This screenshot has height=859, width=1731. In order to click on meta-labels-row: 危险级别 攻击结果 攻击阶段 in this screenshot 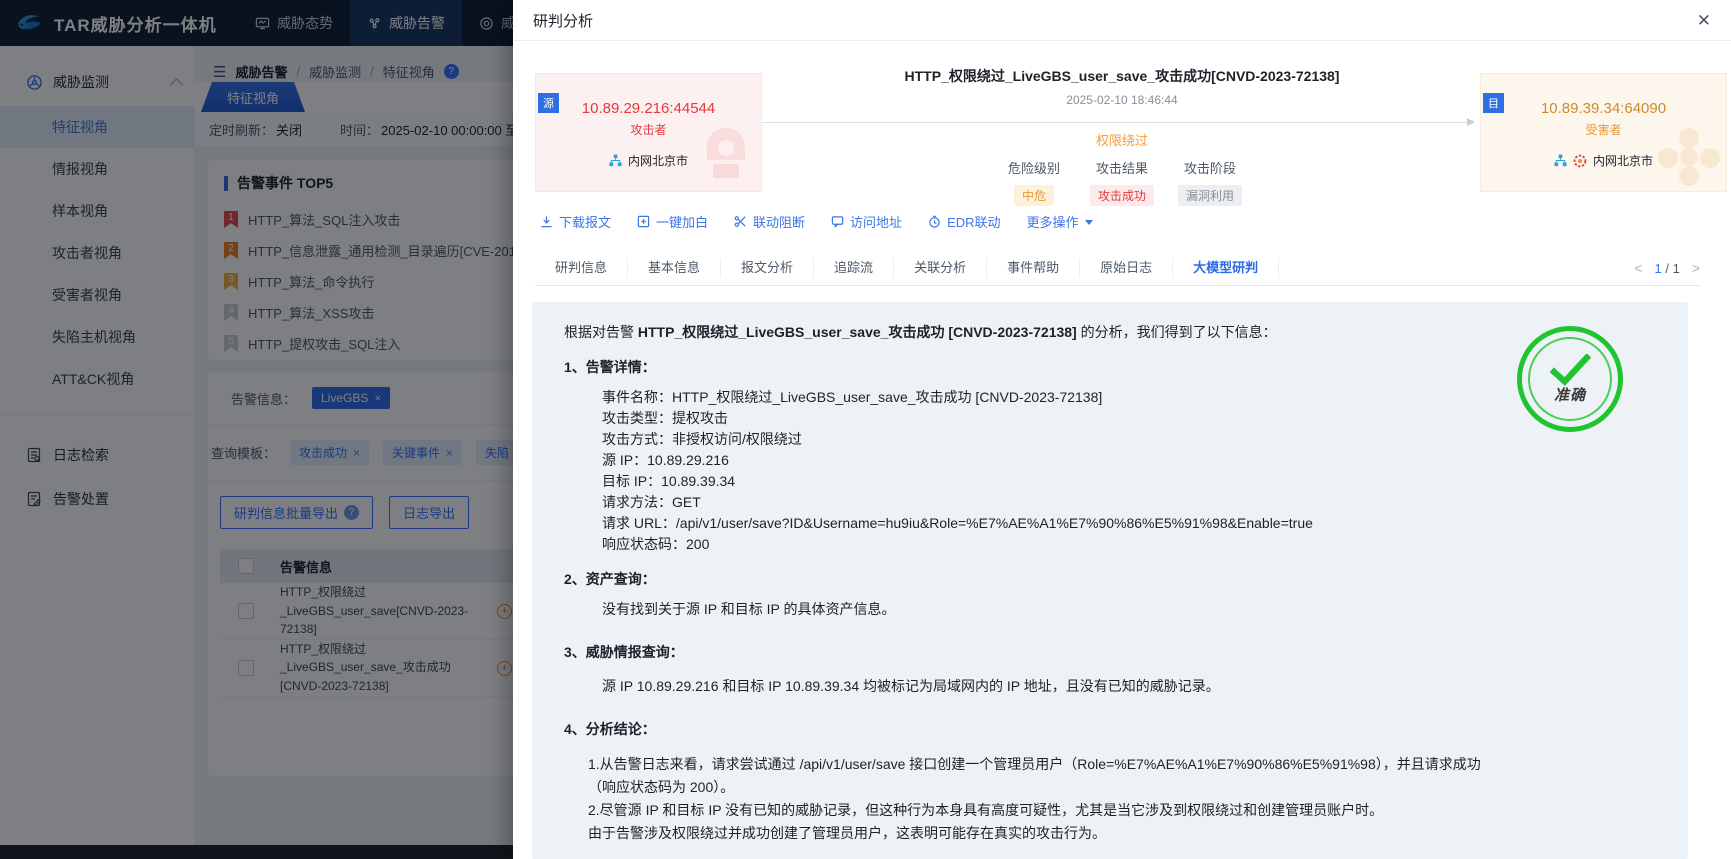, I will do `click(1122, 167)`.